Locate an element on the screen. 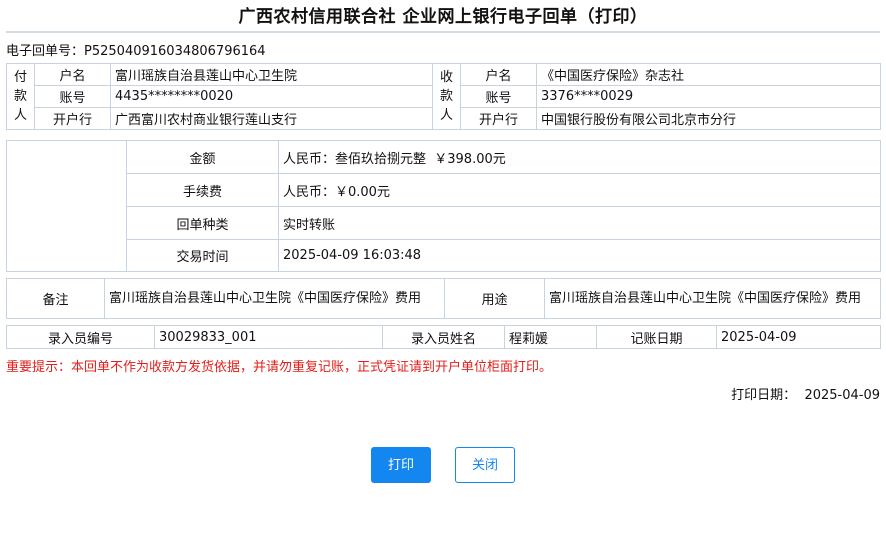 The height and width of the screenshot is (536, 886). payee-account: 3376****0029 is located at coordinates (708, 96).